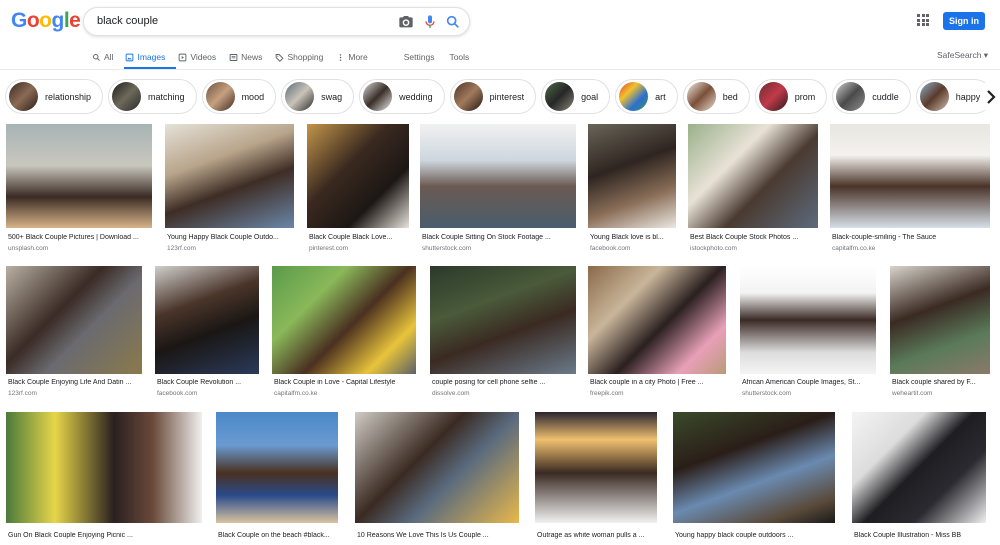 The image size is (1000, 545). What do you see at coordinates (109, 57) in the screenshot?
I see `tab-label: All` at bounding box center [109, 57].